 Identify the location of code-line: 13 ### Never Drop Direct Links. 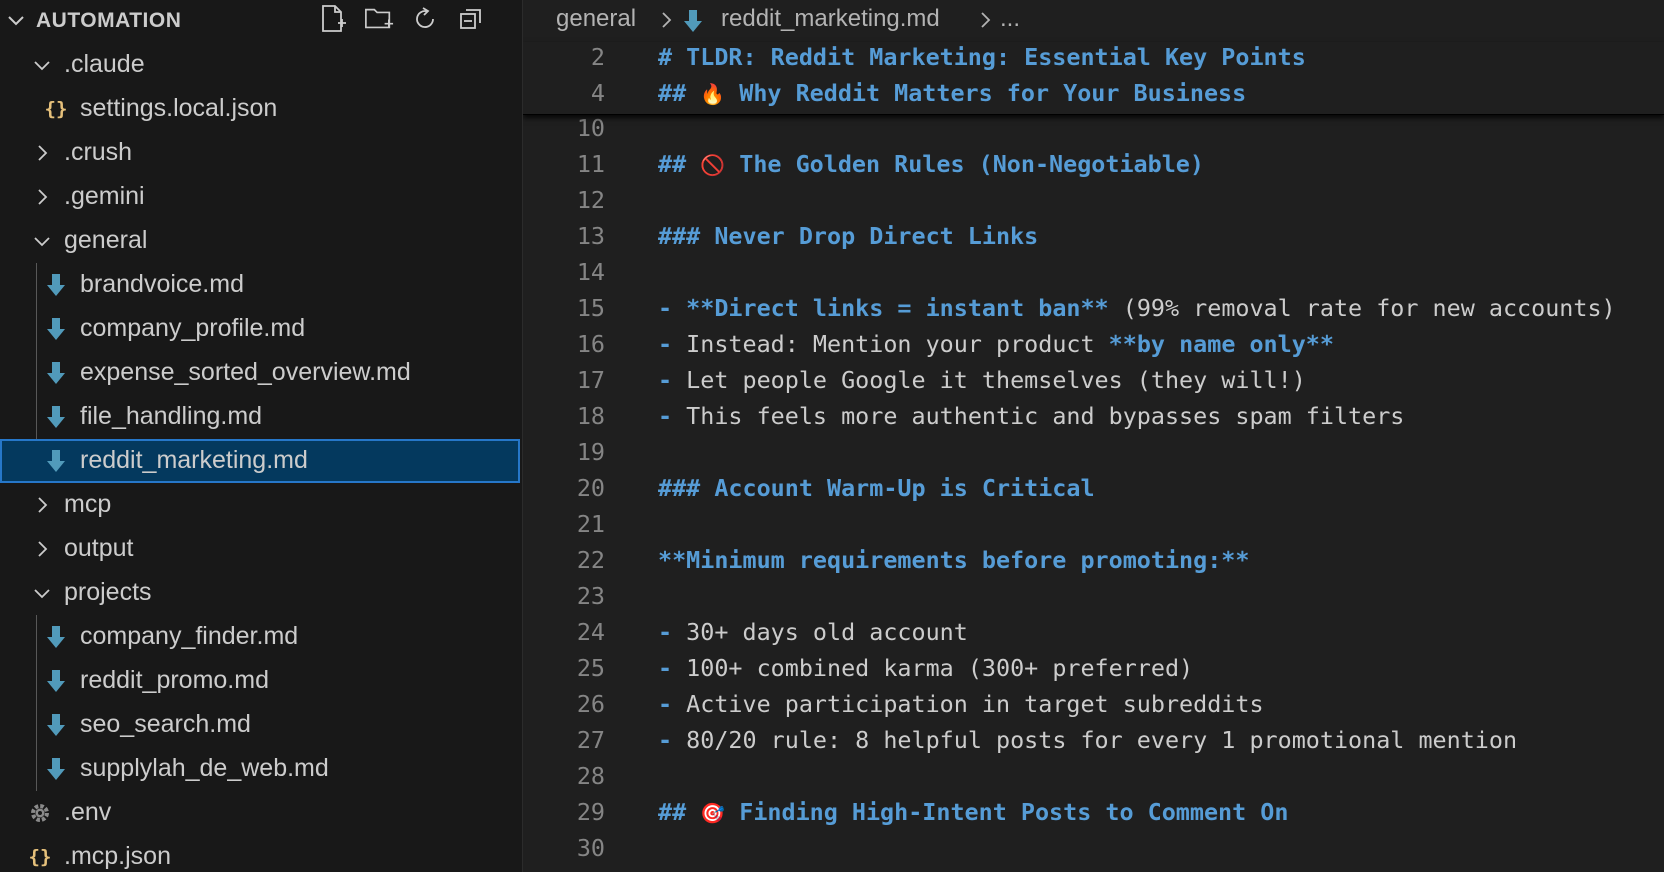
(1093, 240).